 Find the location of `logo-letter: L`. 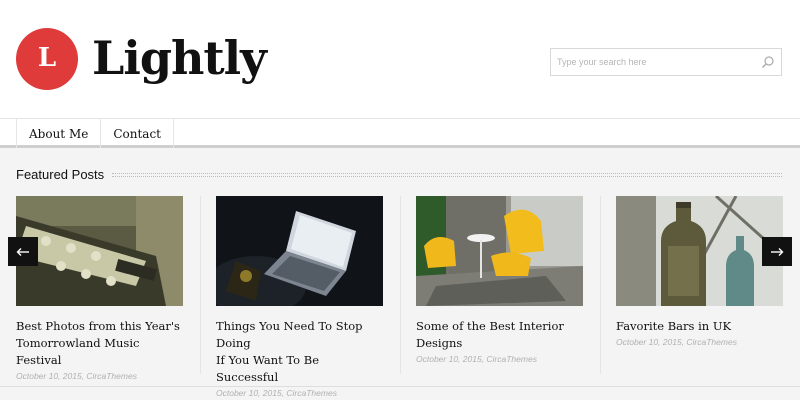

logo-letter: L is located at coordinates (47, 58).